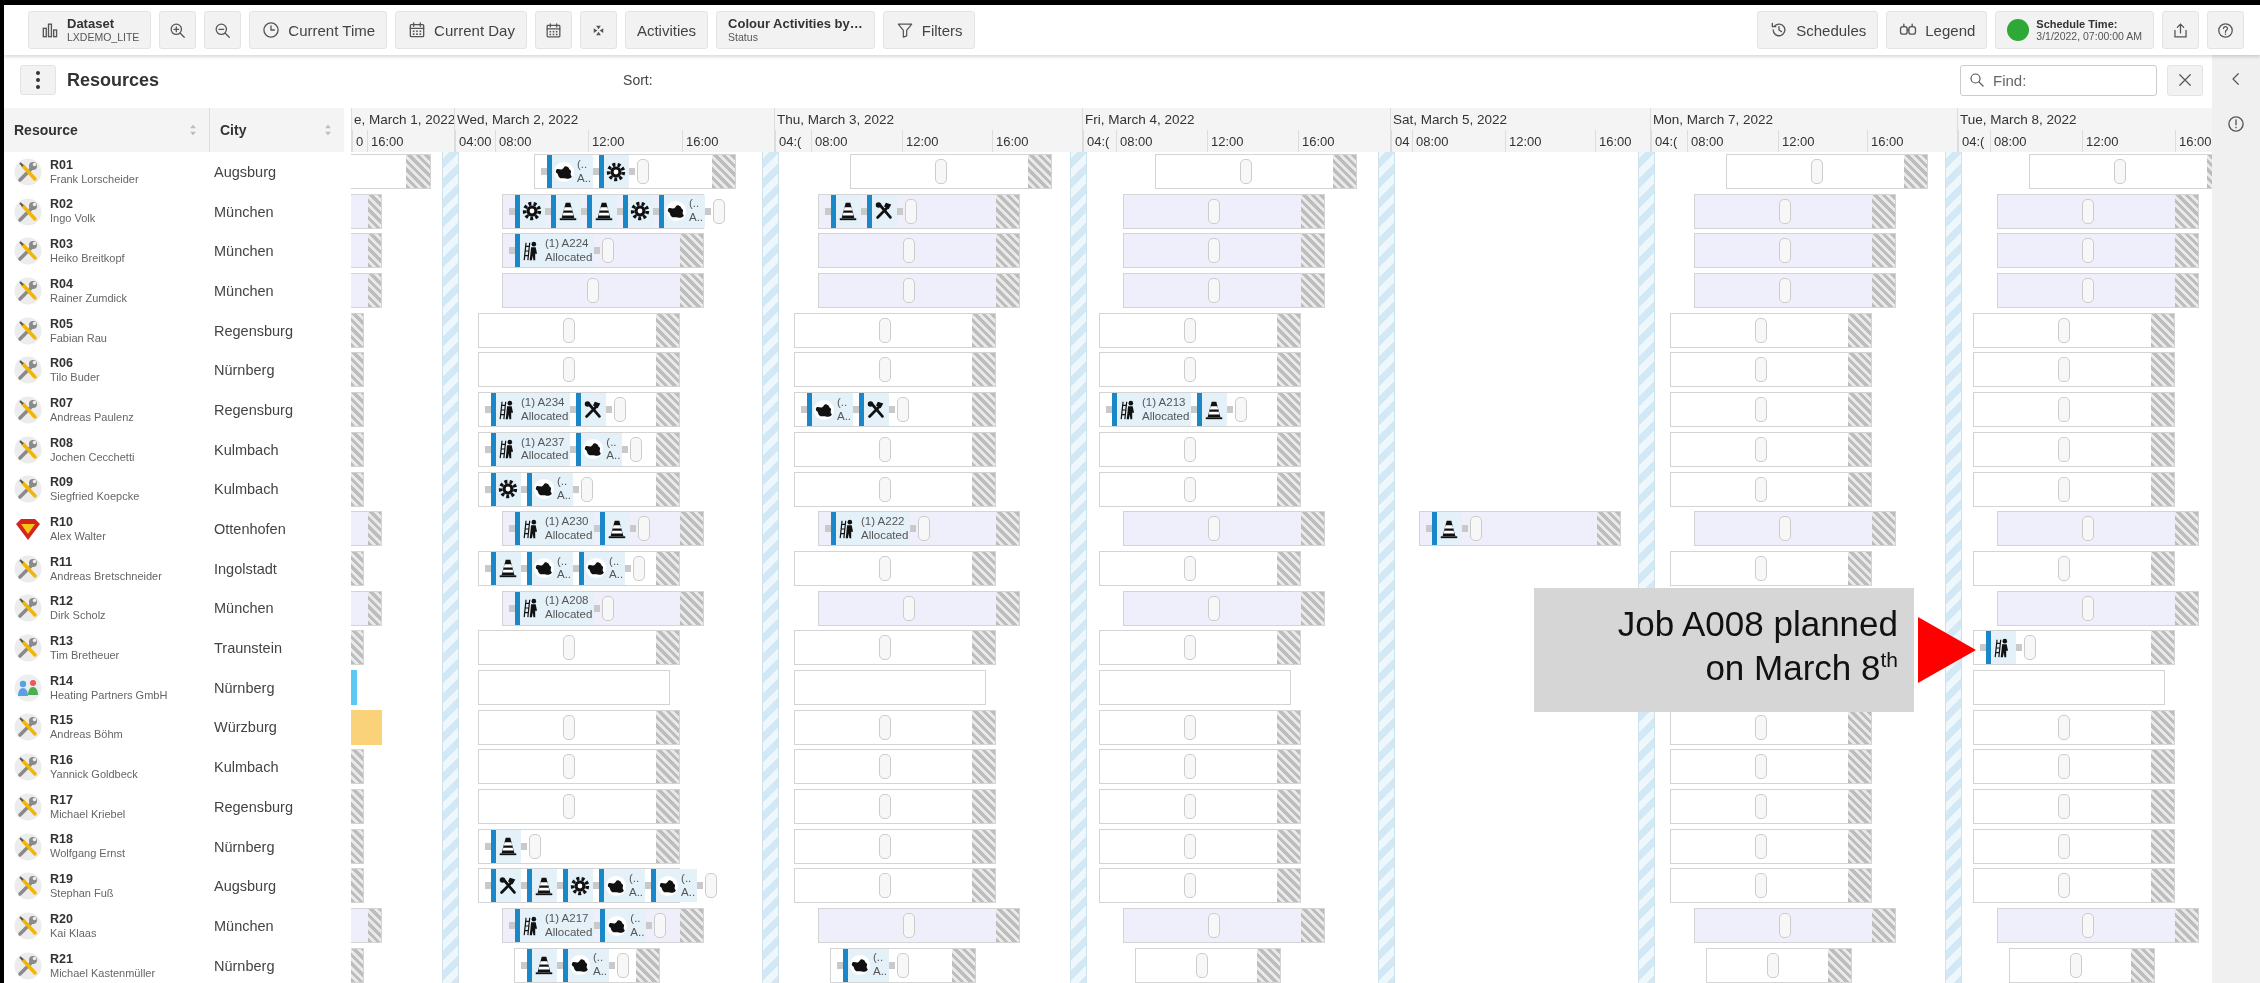  I want to click on filters-button: Filters, so click(928, 30).